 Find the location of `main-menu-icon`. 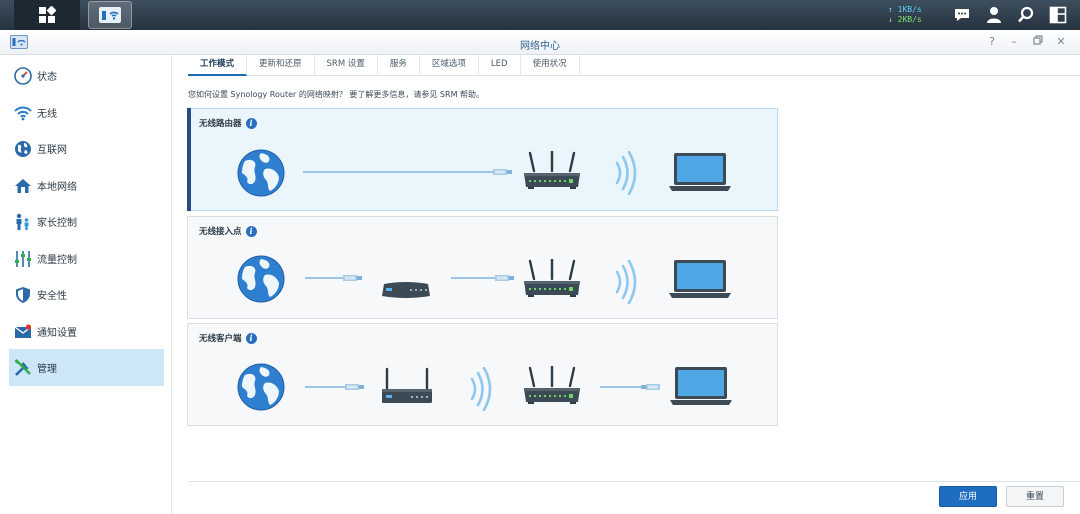

main-menu-icon is located at coordinates (47, 14).